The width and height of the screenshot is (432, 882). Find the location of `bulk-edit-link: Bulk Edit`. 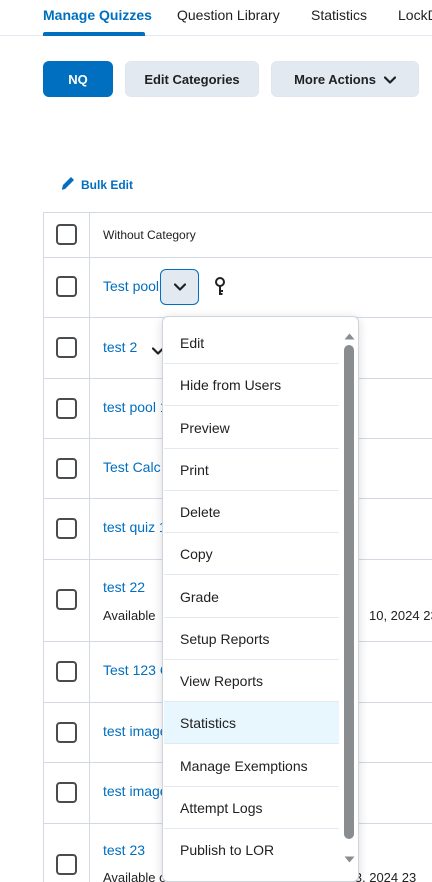

bulk-edit-link: Bulk Edit is located at coordinates (96, 184).